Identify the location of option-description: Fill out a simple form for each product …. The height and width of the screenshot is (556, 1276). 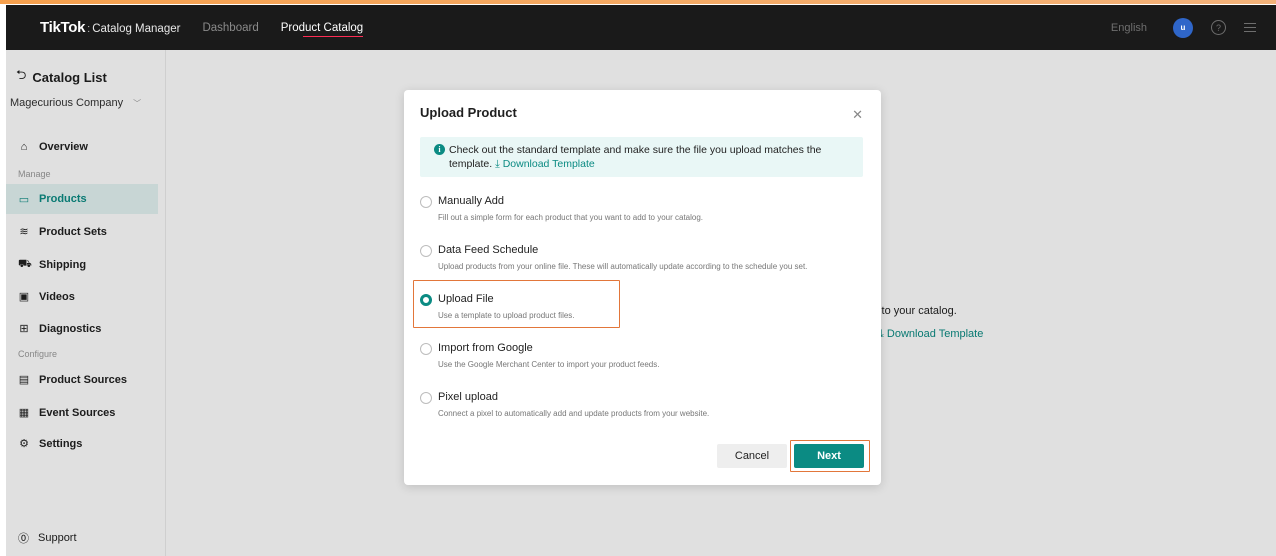
(571, 217).